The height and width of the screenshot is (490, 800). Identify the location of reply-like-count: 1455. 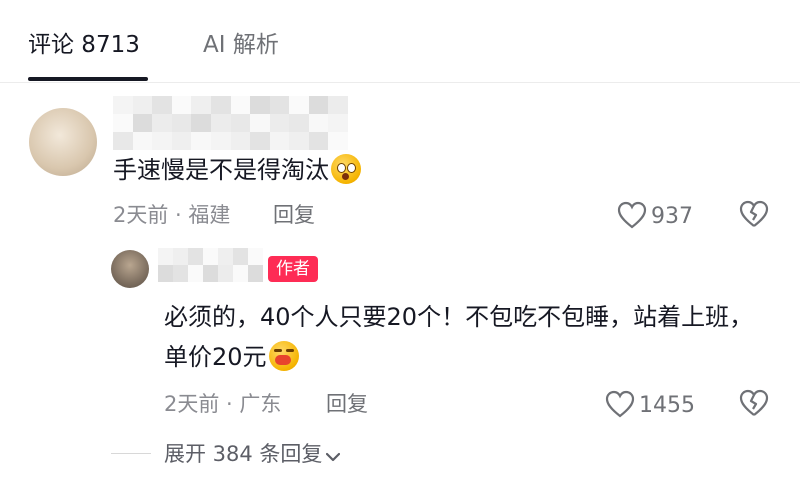
(667, 405).